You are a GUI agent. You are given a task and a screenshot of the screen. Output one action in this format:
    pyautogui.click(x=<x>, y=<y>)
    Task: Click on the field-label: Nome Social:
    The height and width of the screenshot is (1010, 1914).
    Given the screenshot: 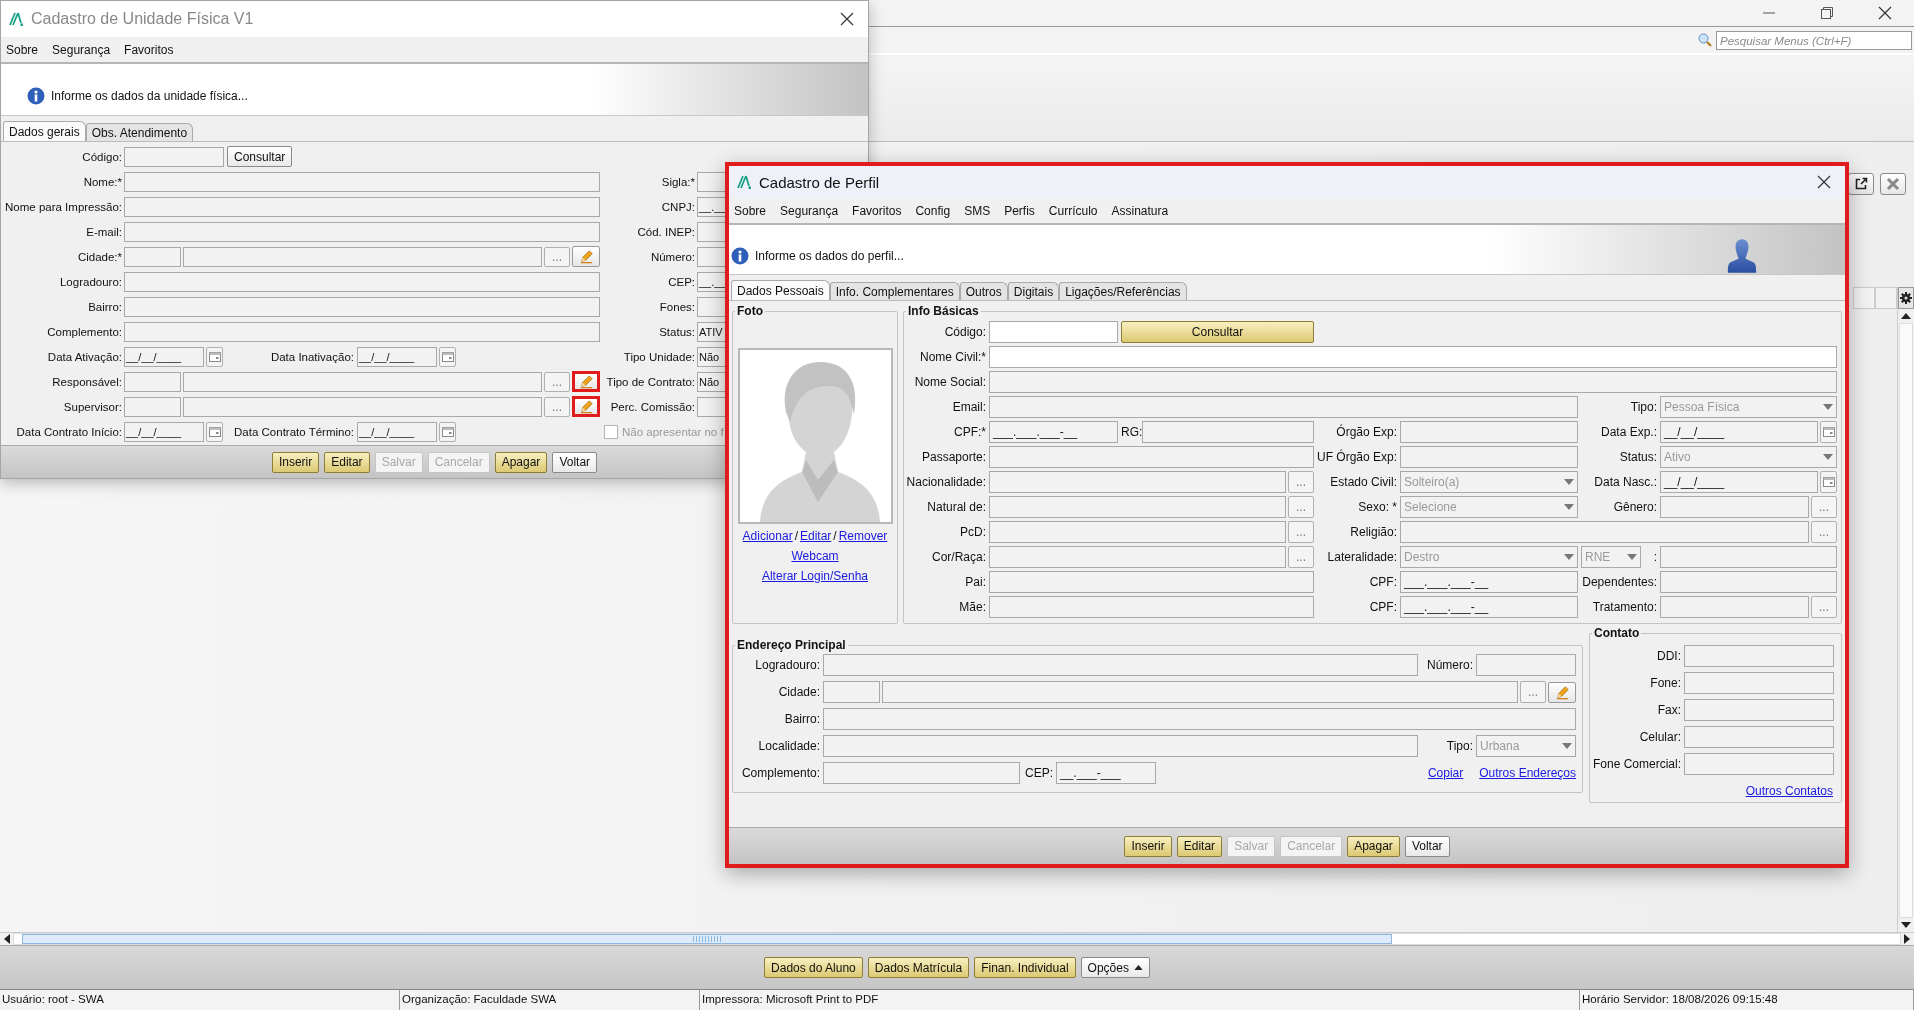 What is the action you would take?
    pyautogui.click(x=949, y=382)
    